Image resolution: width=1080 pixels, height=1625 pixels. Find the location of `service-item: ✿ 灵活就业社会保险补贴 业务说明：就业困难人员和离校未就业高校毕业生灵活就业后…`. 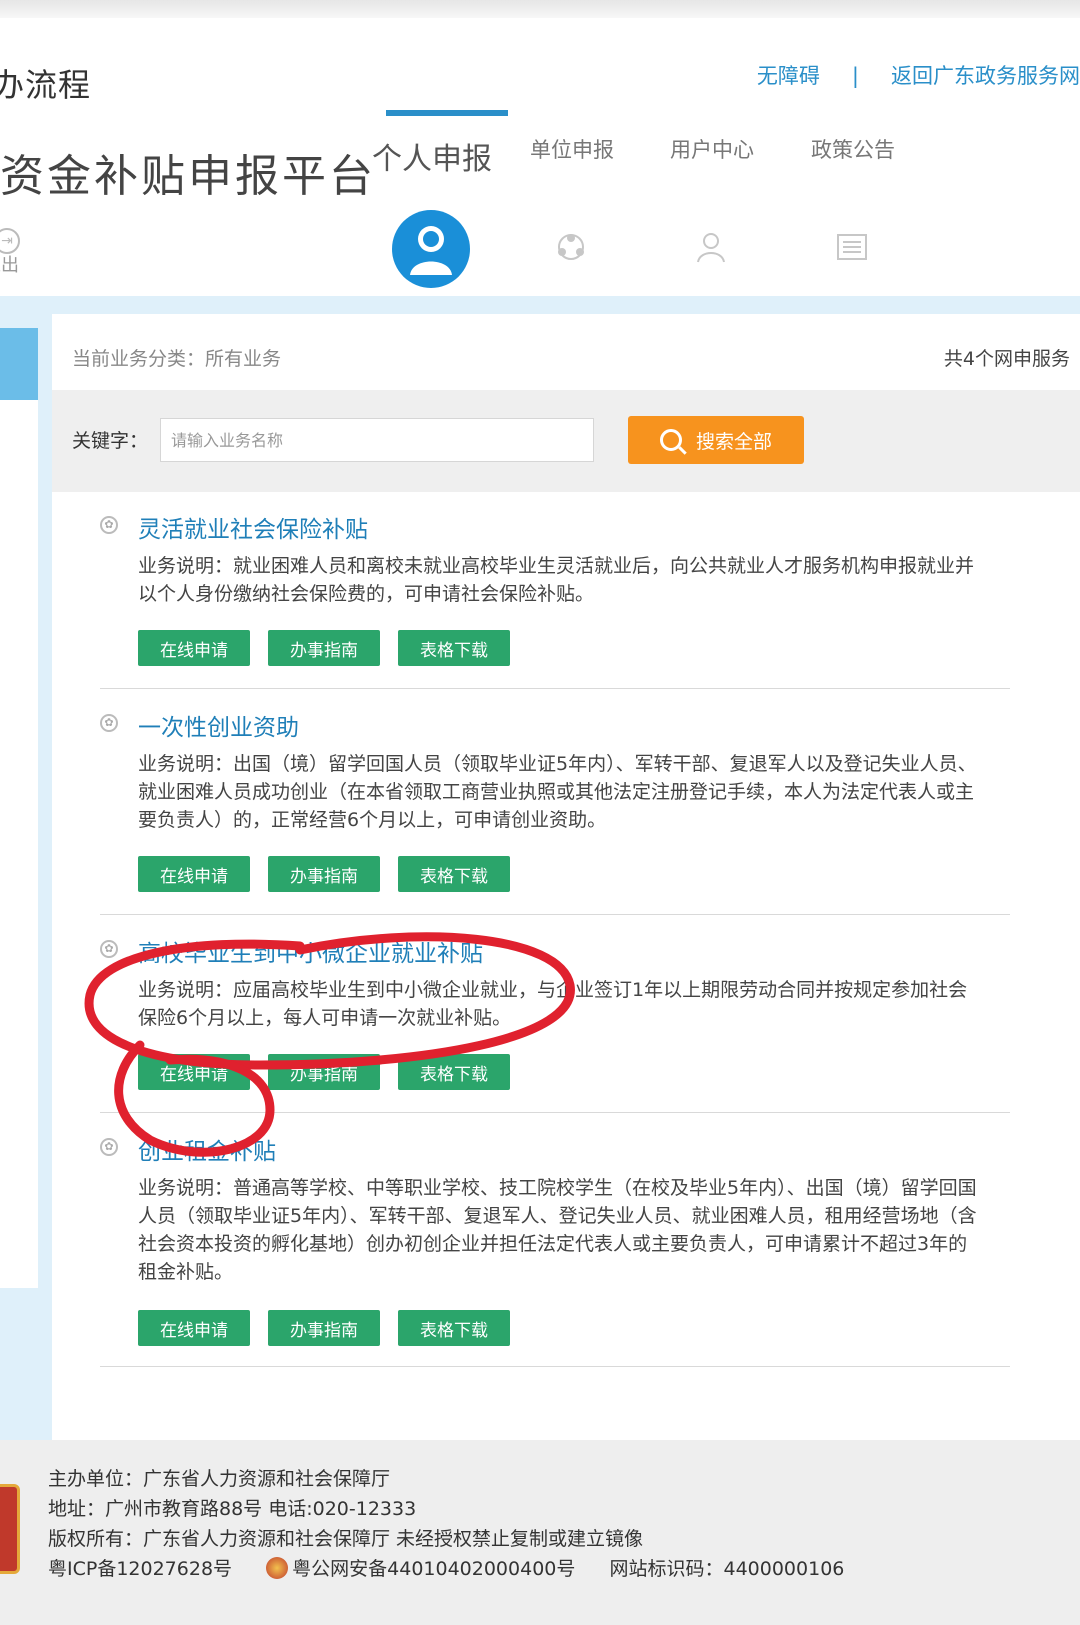

service-item: ✿ 灵活就业社会保险补贴 业务说明：就业困难人员和离校未就业高校毕业生灵活就业后… is located at coordinates (560, 595).